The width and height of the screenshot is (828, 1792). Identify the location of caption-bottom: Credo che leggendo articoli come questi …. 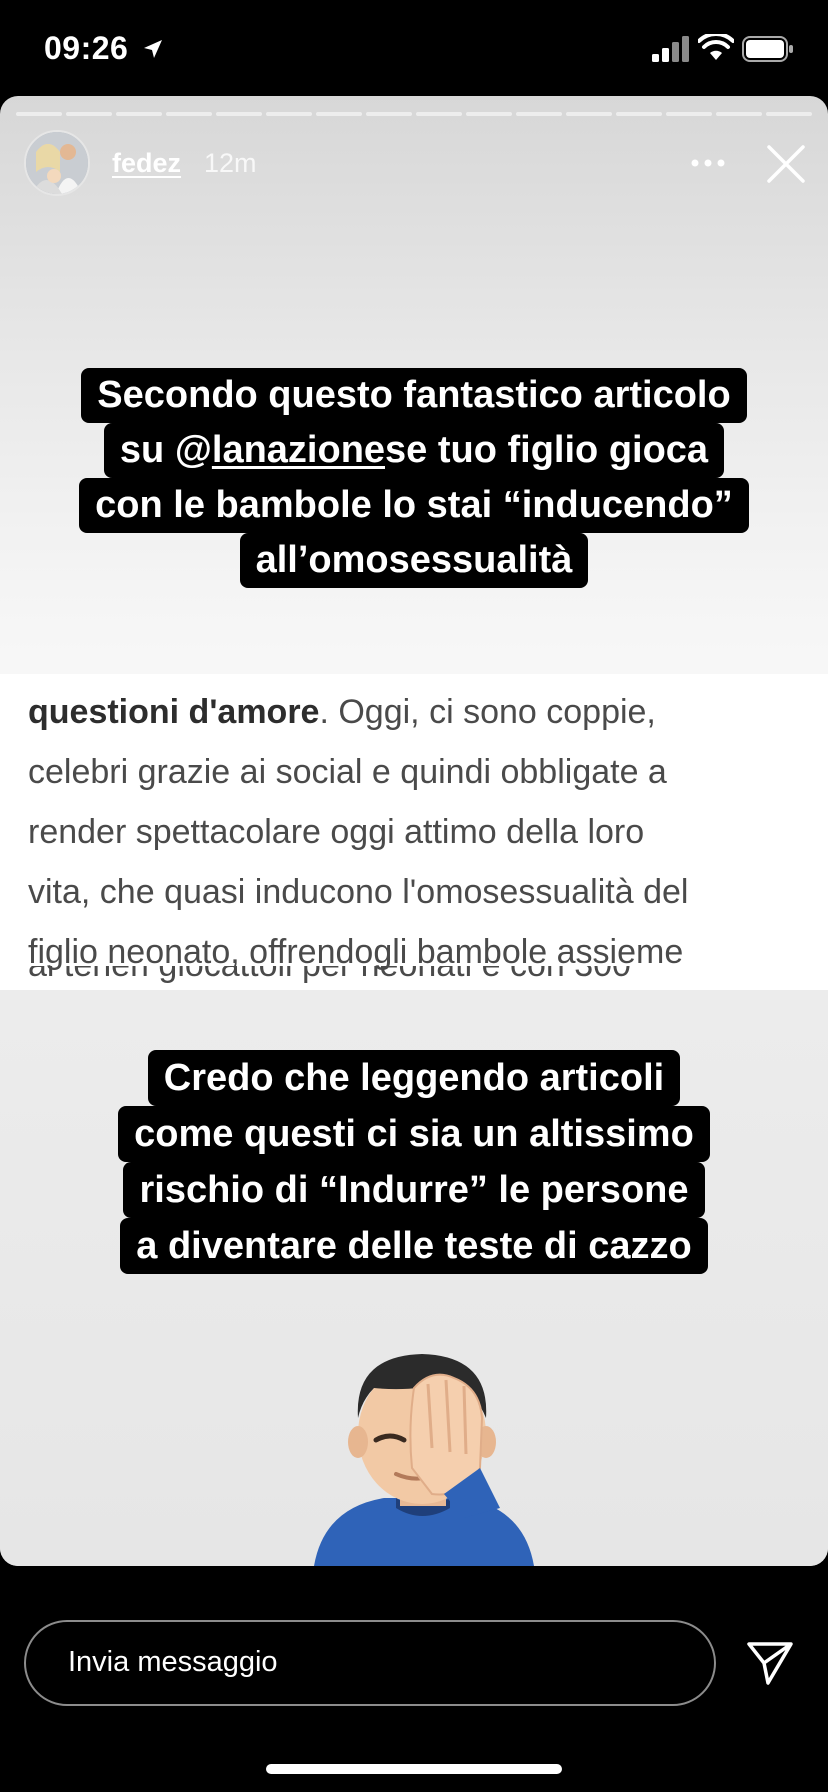
(414, 1162).